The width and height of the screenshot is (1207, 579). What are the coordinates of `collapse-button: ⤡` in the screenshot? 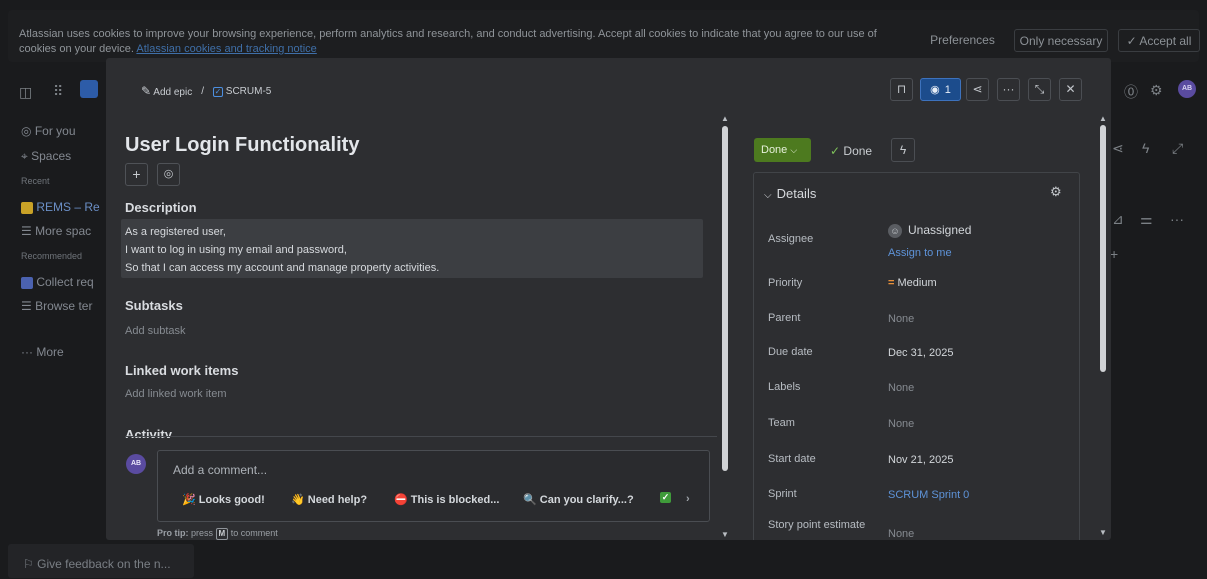 It's located at (1039, 89).